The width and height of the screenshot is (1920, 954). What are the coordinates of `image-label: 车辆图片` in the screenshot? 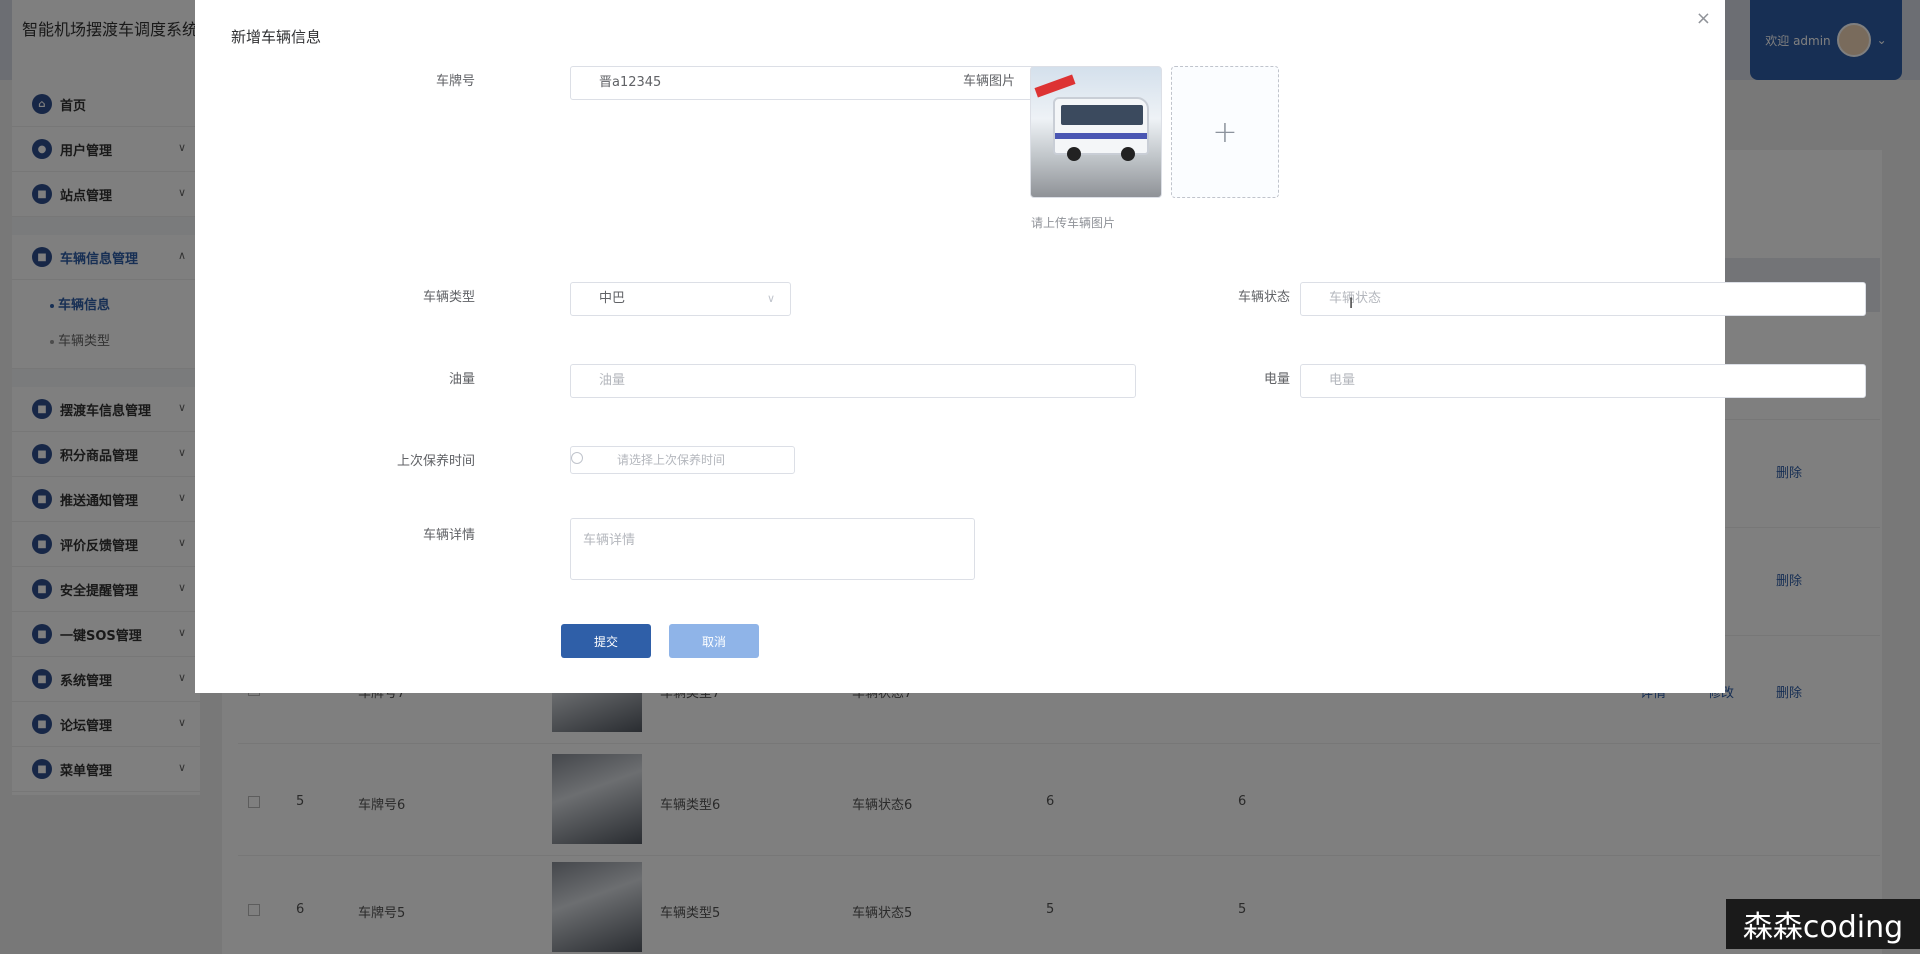 It's located at (988, 81).